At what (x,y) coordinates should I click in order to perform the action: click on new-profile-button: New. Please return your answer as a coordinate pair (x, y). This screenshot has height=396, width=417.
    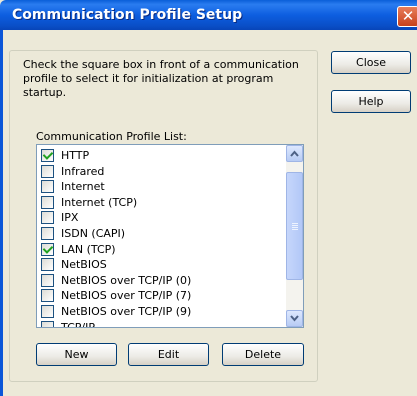
    Looking at the image, I should click on (76, 354).